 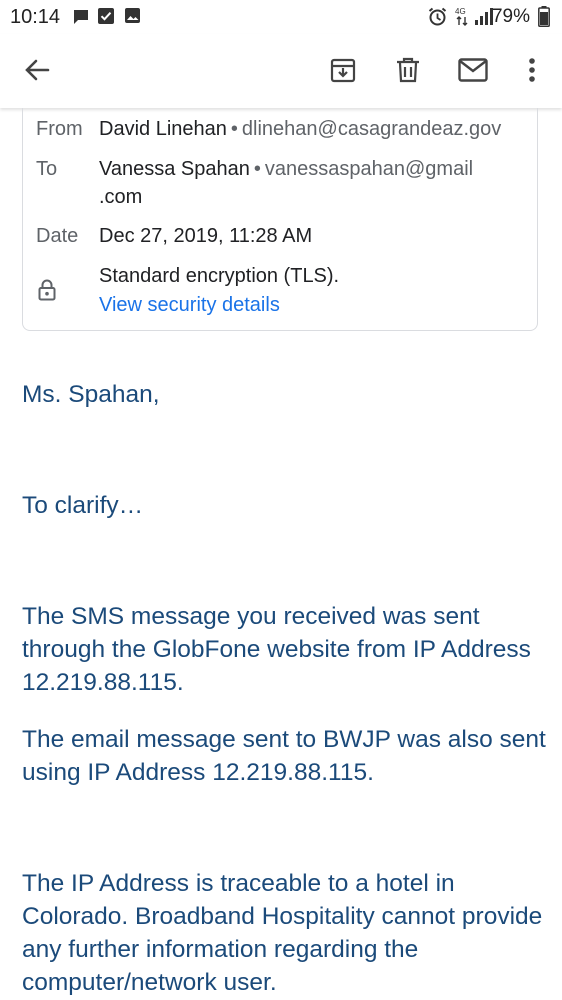 I want to click on from-name: David Linehan, so click(x=163, y=129).